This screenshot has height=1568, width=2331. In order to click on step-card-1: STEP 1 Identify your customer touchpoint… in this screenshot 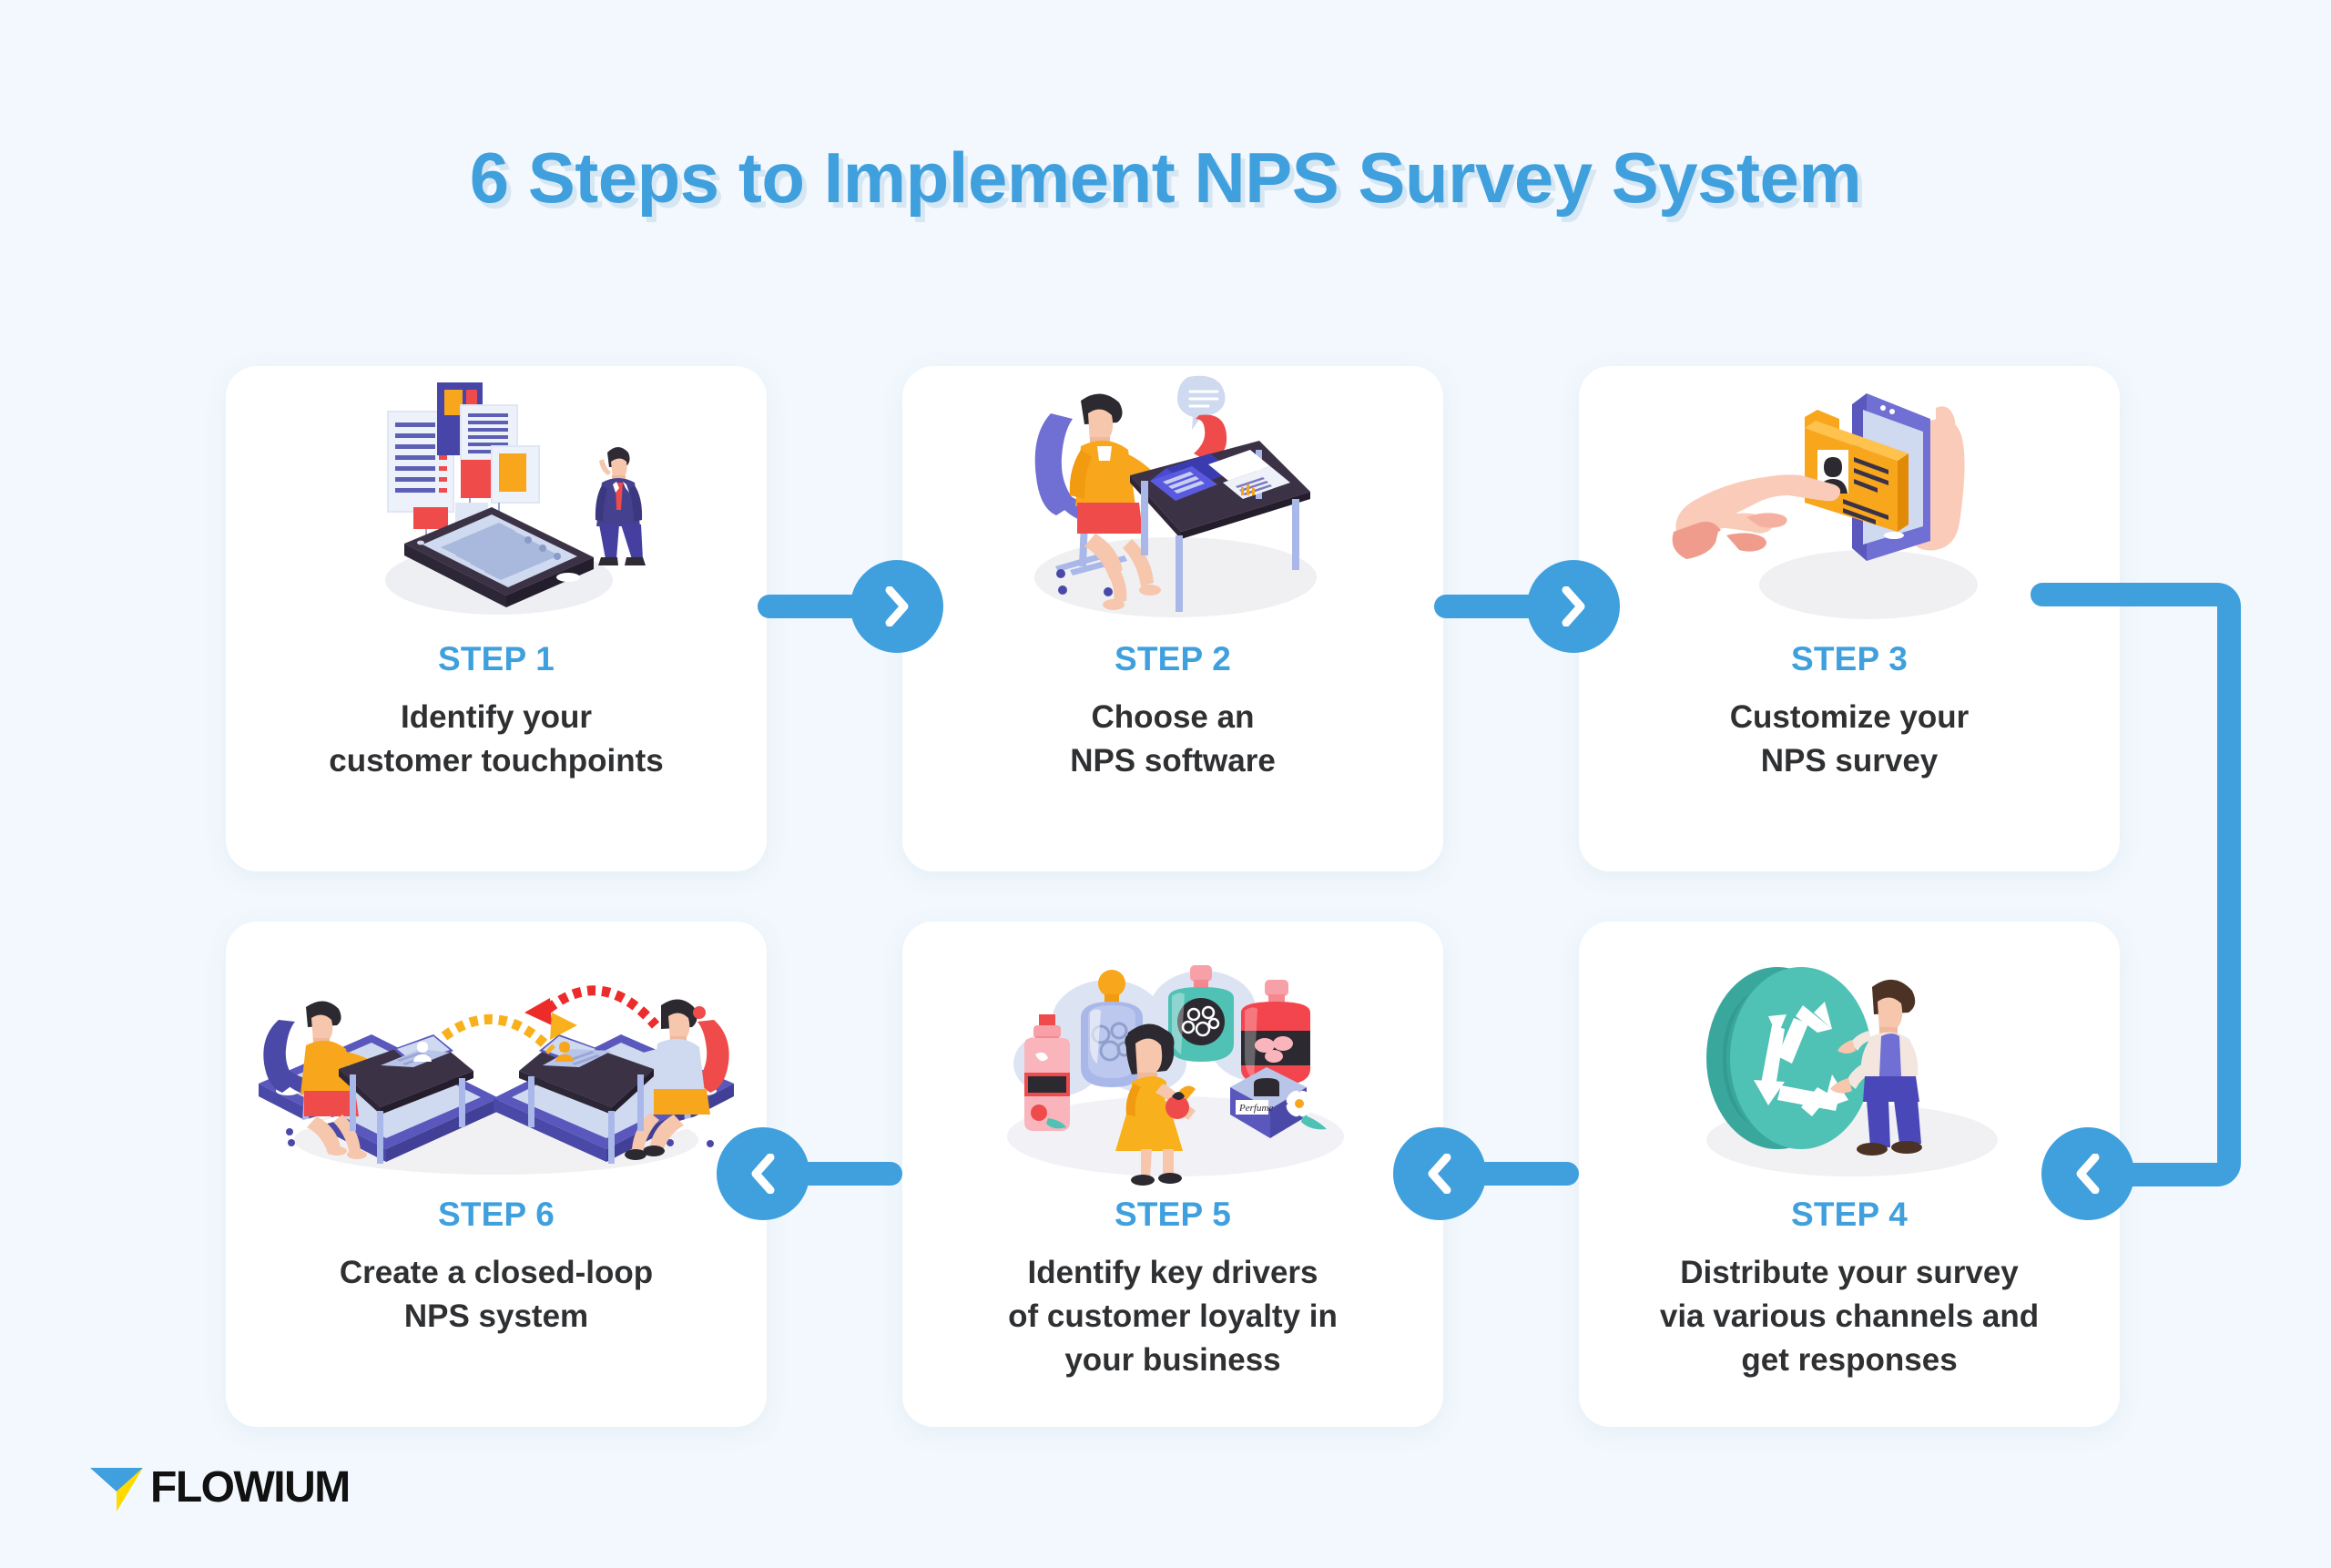, I will do `click(496, 618)`.